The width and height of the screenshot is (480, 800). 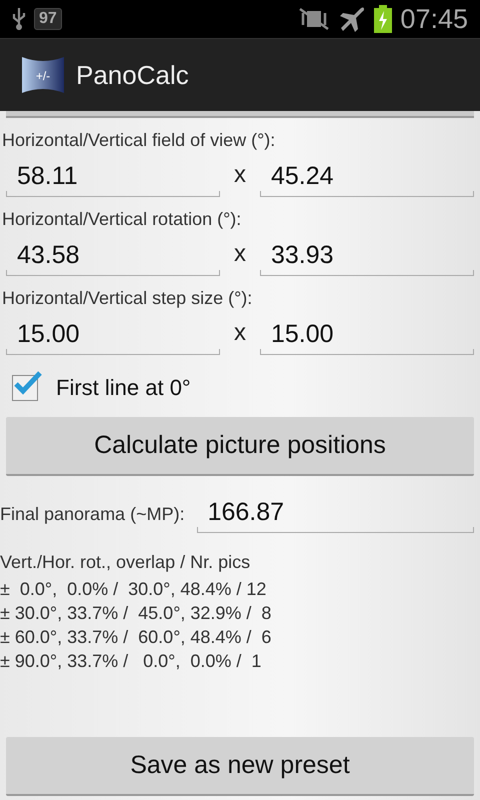 I want to click on result-line: ± 90.0°, 33.7% / 0.0°, 0.0% / 1, so click(x=131, y=661).